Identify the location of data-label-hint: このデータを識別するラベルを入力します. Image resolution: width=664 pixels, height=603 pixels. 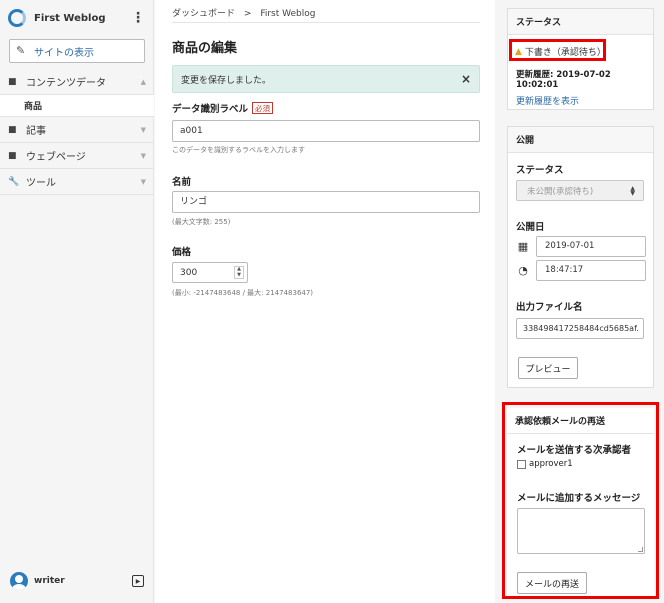
(238, 150).